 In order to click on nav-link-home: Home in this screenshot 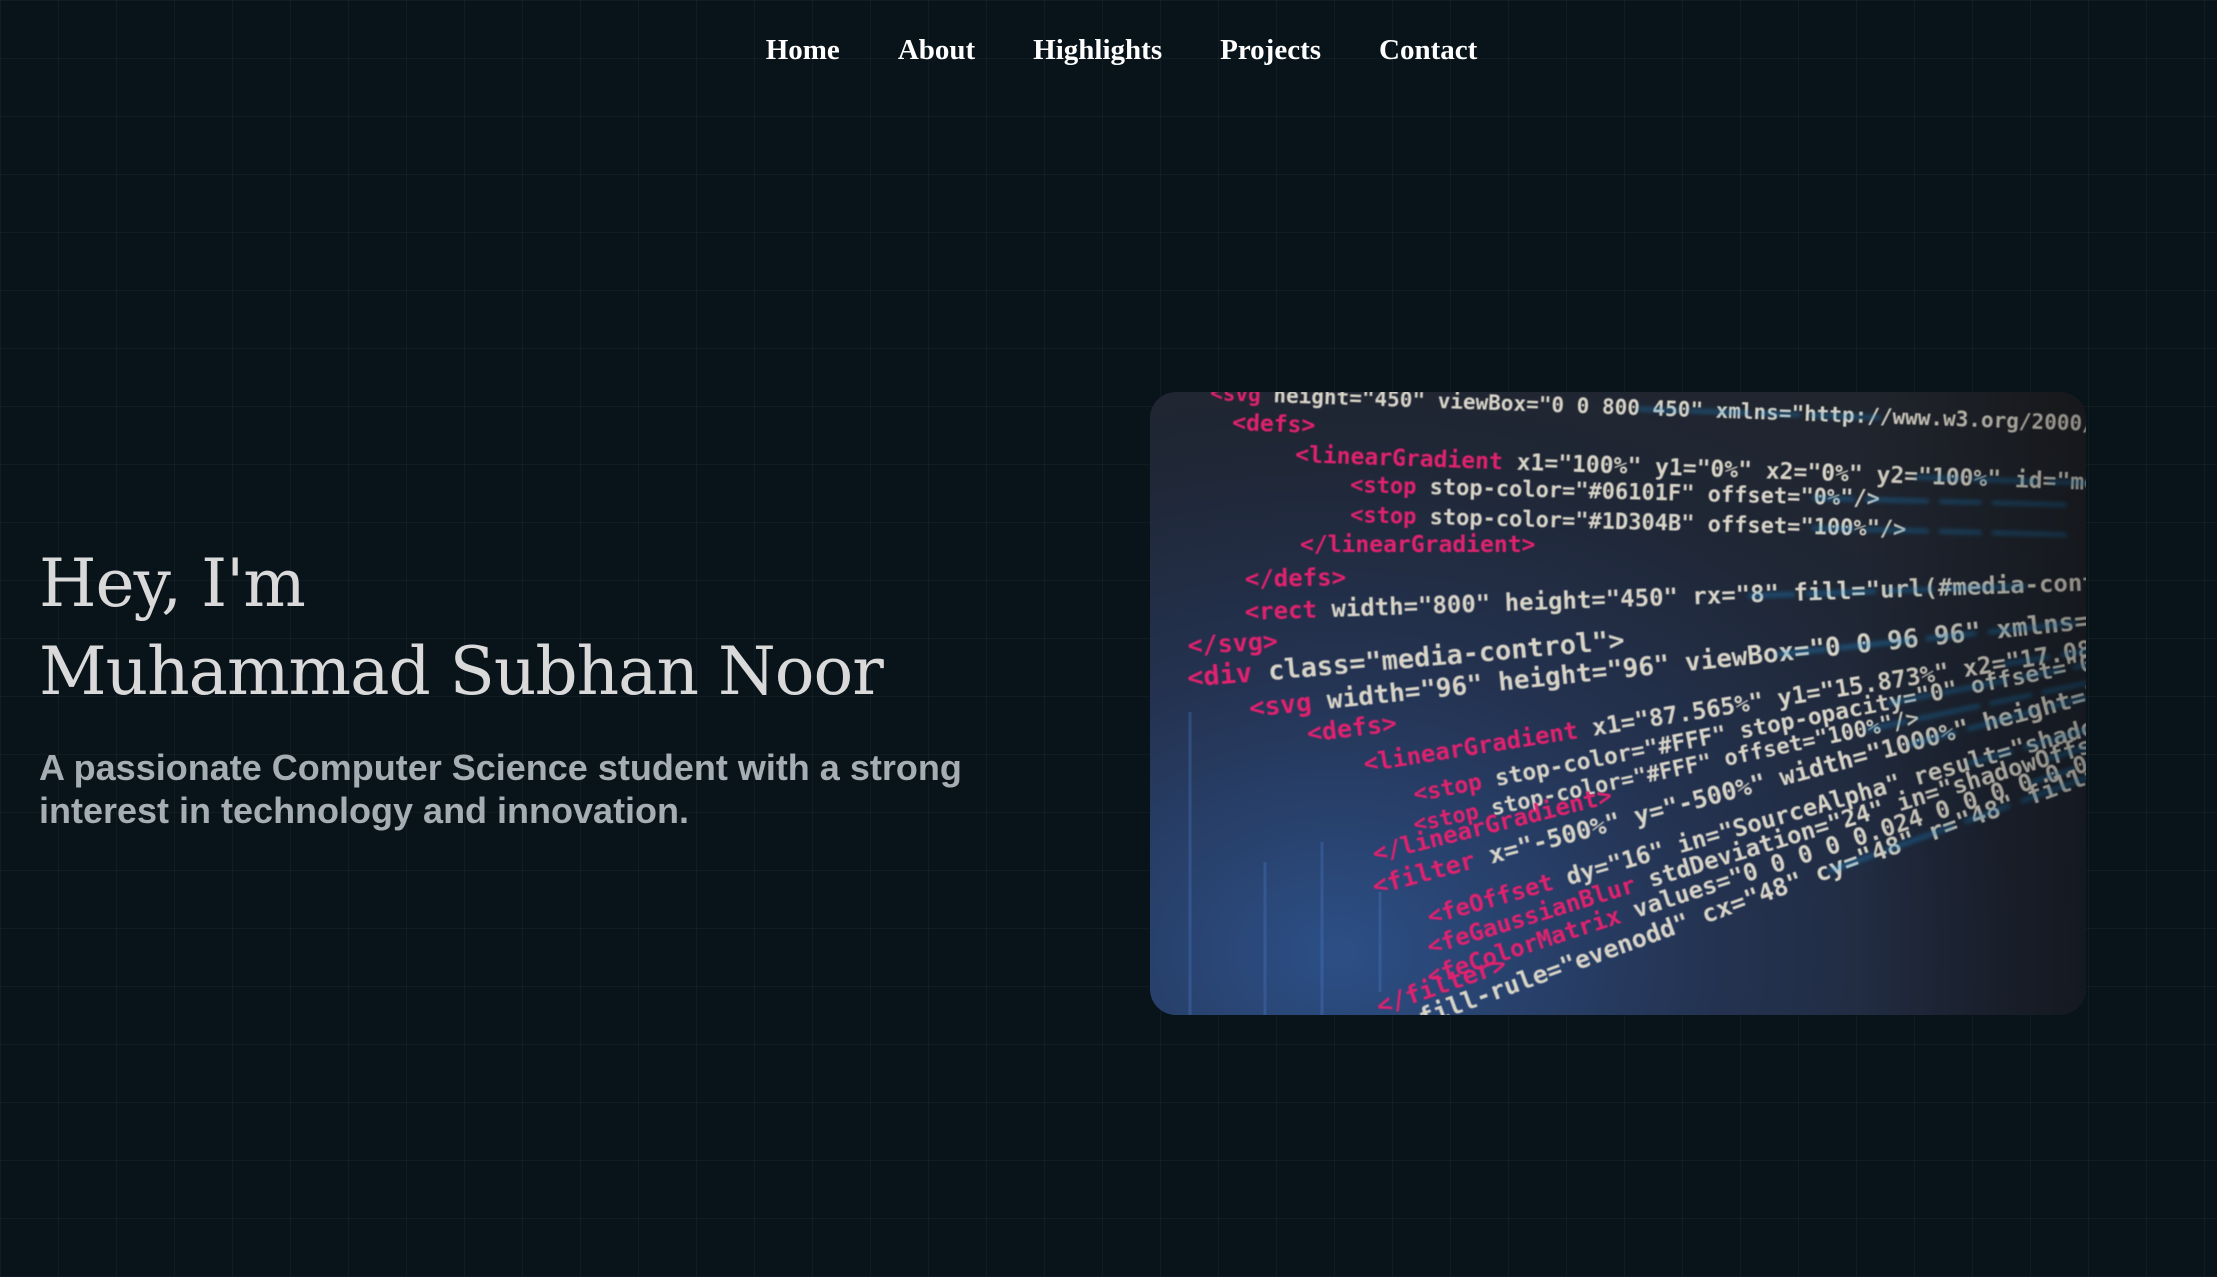, I will do `click(803, 50)`.